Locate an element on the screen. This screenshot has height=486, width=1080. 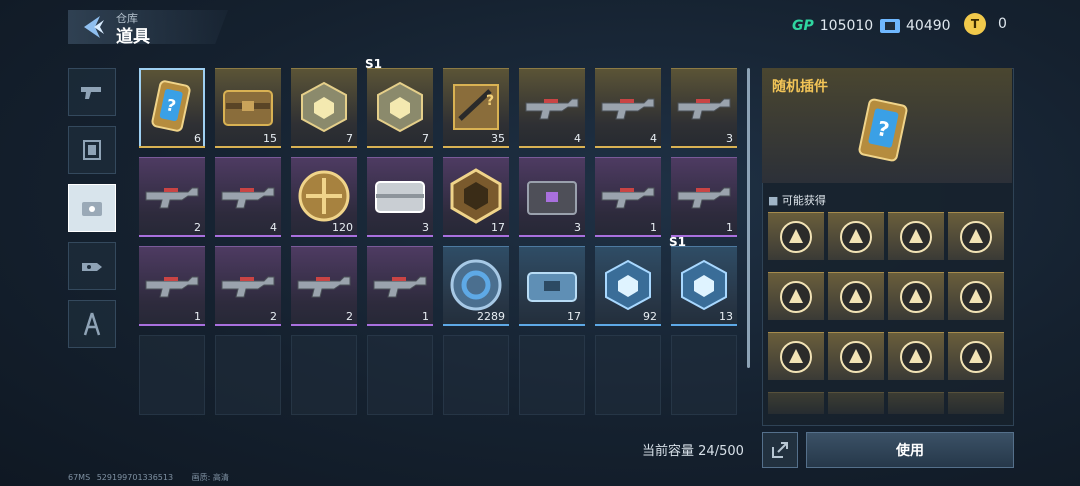
tab-appearance is located at coordinates (92, 324).